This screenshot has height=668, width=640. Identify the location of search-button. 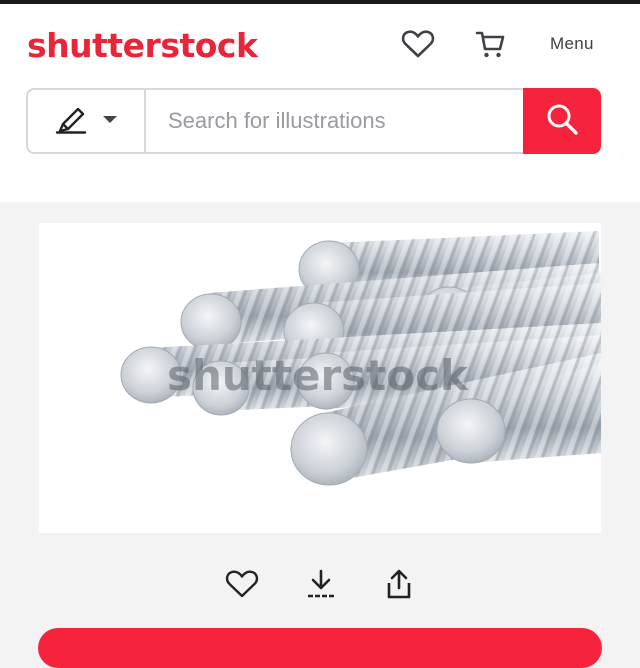
(562, 121).